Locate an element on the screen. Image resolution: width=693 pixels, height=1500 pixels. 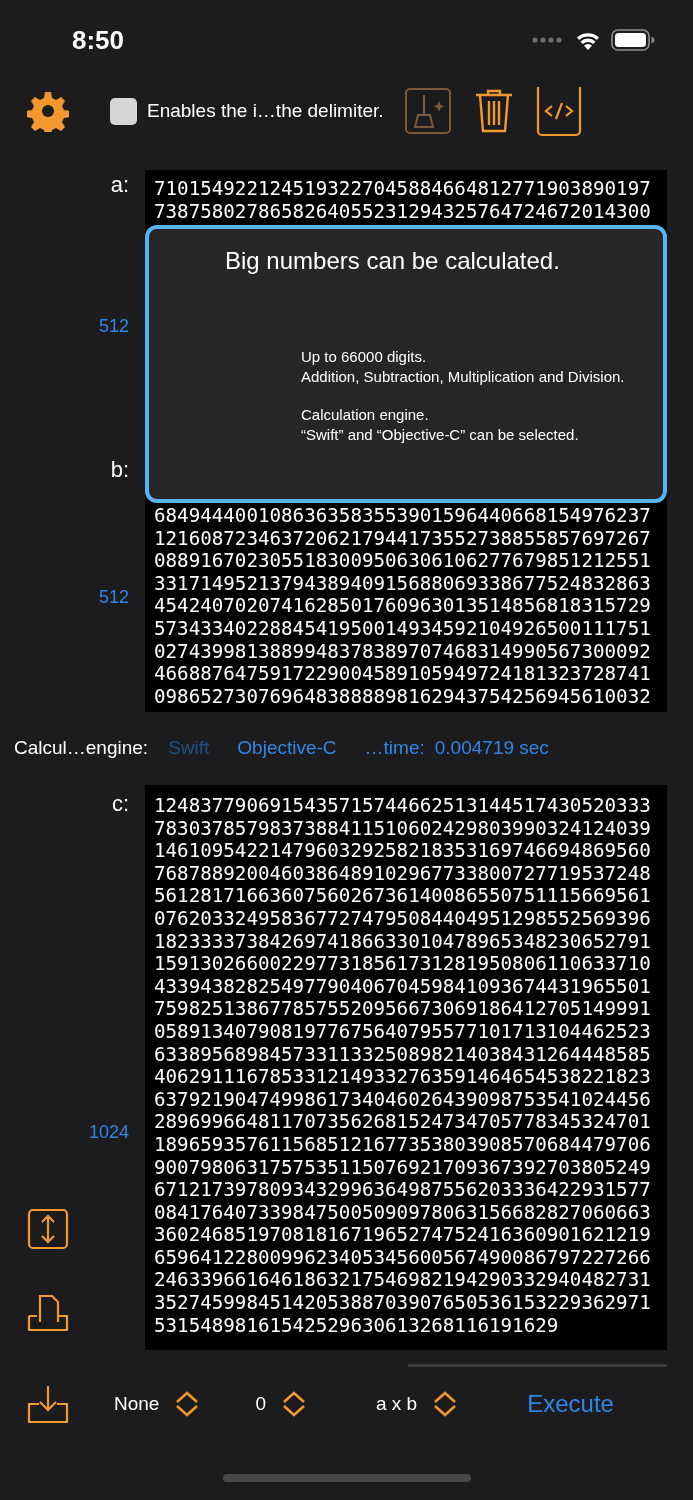
tooltip-title: Big numbers can be calculated. is located at coordinates (393, 261).